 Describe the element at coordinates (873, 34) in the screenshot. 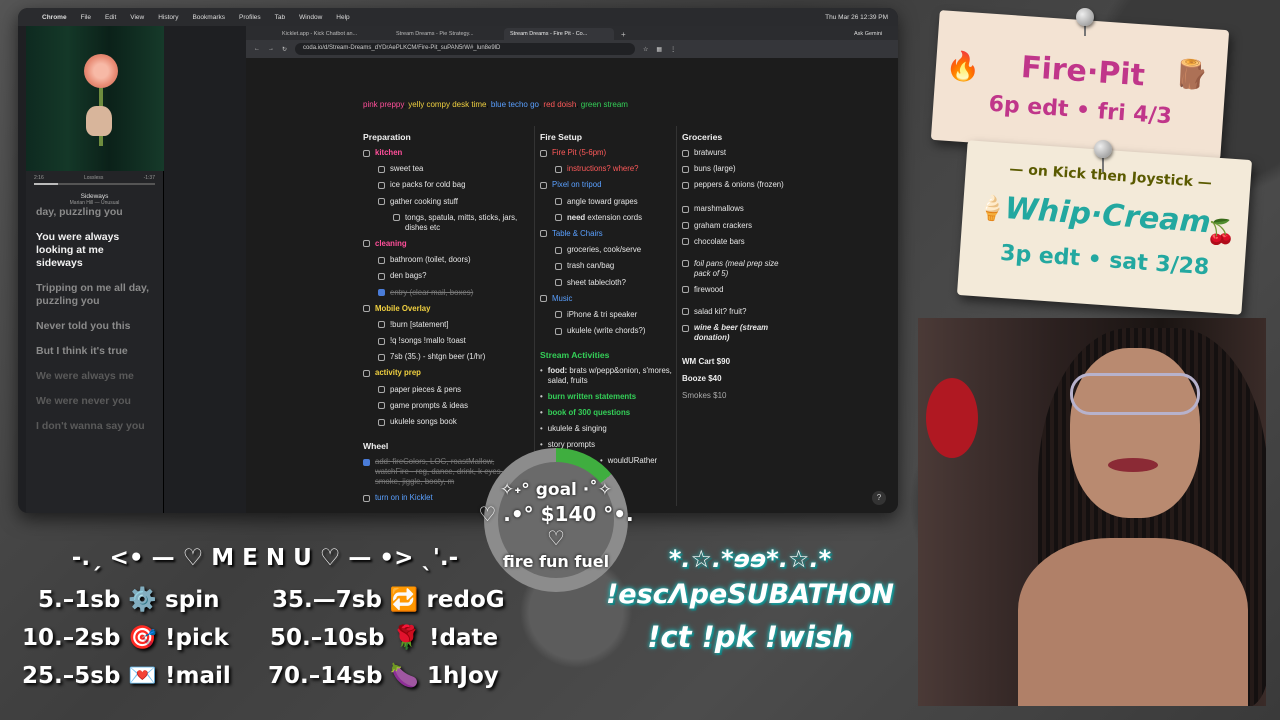

I see `ask-gemini-button: Ask Gemini` at that location.